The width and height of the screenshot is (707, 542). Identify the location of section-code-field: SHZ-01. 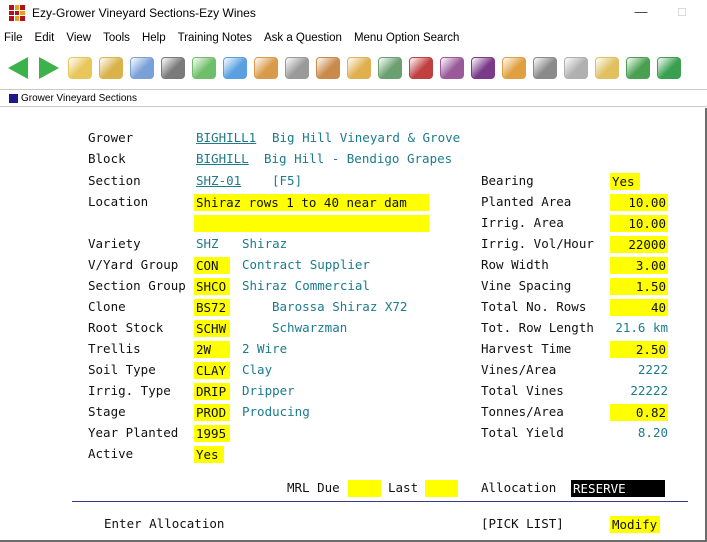
(218, 181).